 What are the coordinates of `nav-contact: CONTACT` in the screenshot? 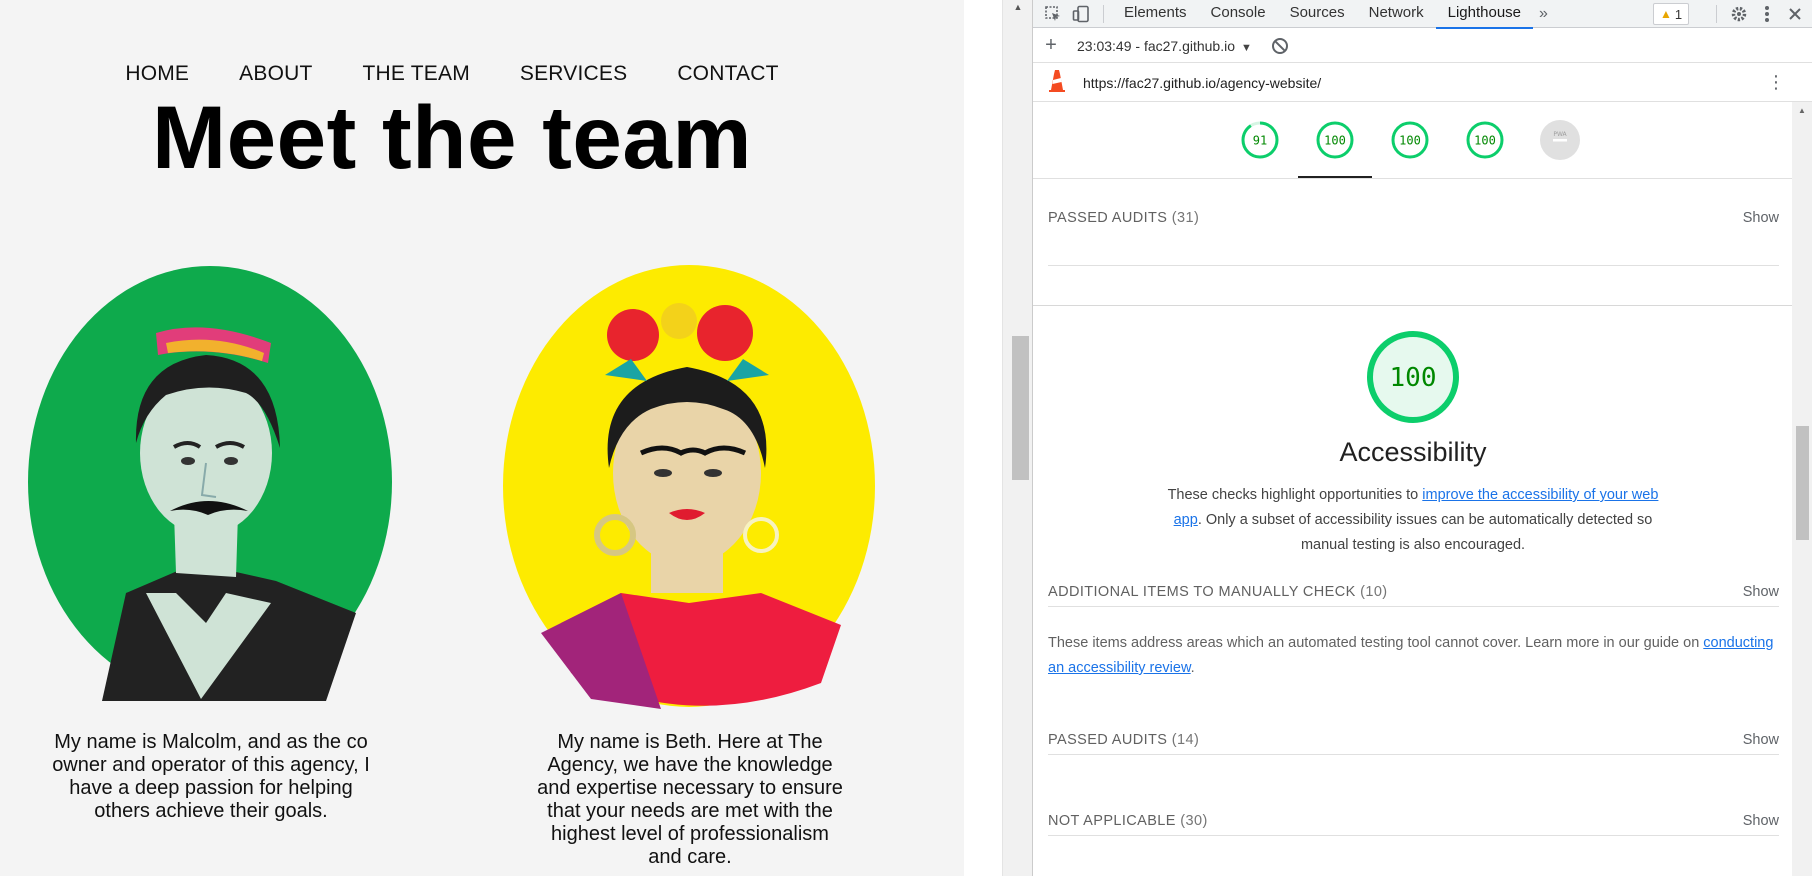 It's located at (727, 74).